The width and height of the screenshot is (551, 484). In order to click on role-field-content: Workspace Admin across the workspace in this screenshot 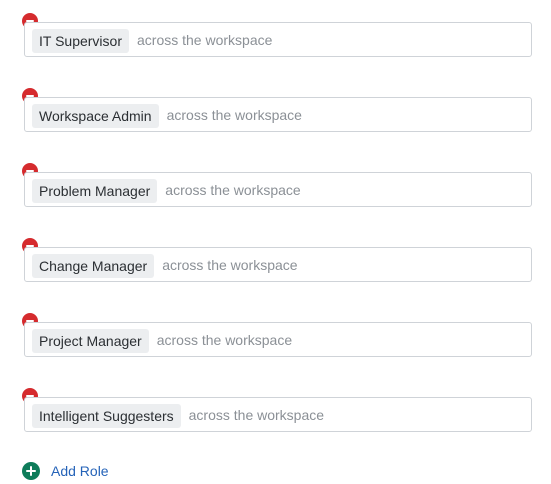, I will do `click(167, 116)`.